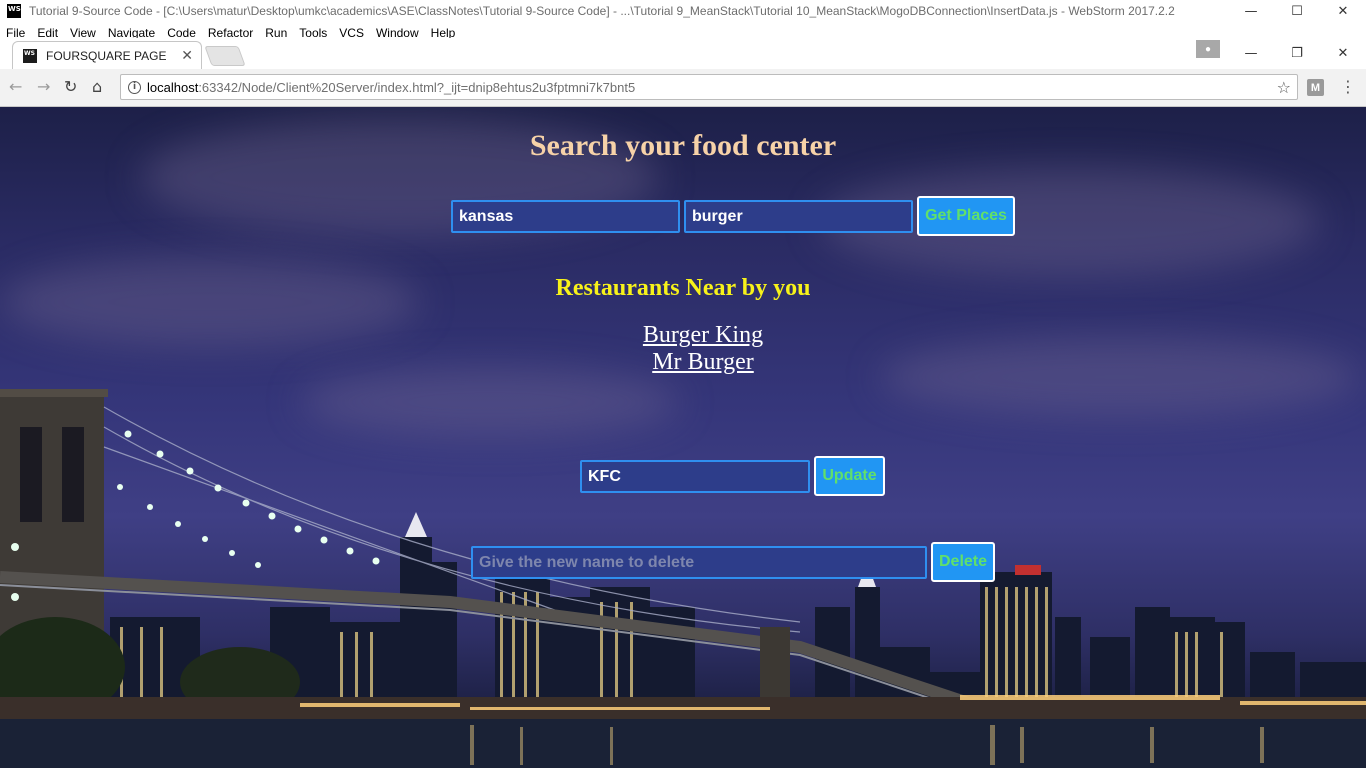 This screenshot has width=1366, height=768. What do you see at coordinates (187, 56) in the screenshot?
I see `tab-close-icon: ✕` at bounding box center [187, 56].